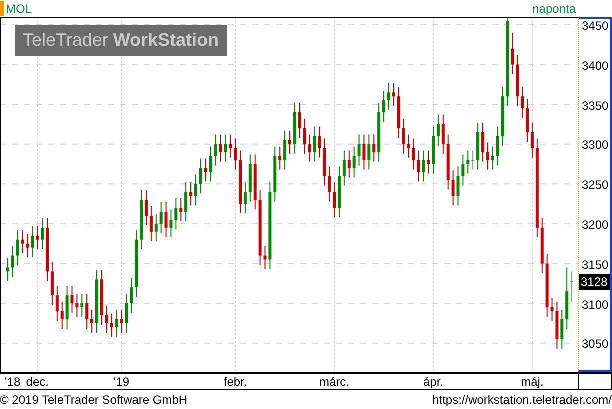 This screenshot has height=409, width=612. Describe the element at coordinates (594, 282) in the screenshot. I see `last-price-label: 3128` at that location.